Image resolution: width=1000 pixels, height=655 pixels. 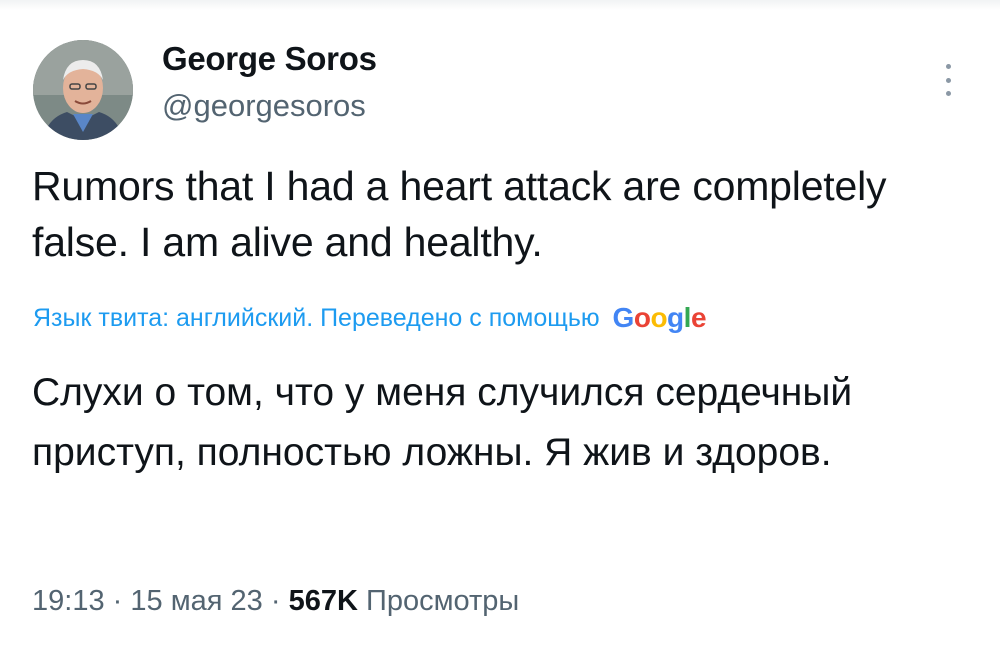 I want to click on google-logo: Google, so click(x=659, y=317).